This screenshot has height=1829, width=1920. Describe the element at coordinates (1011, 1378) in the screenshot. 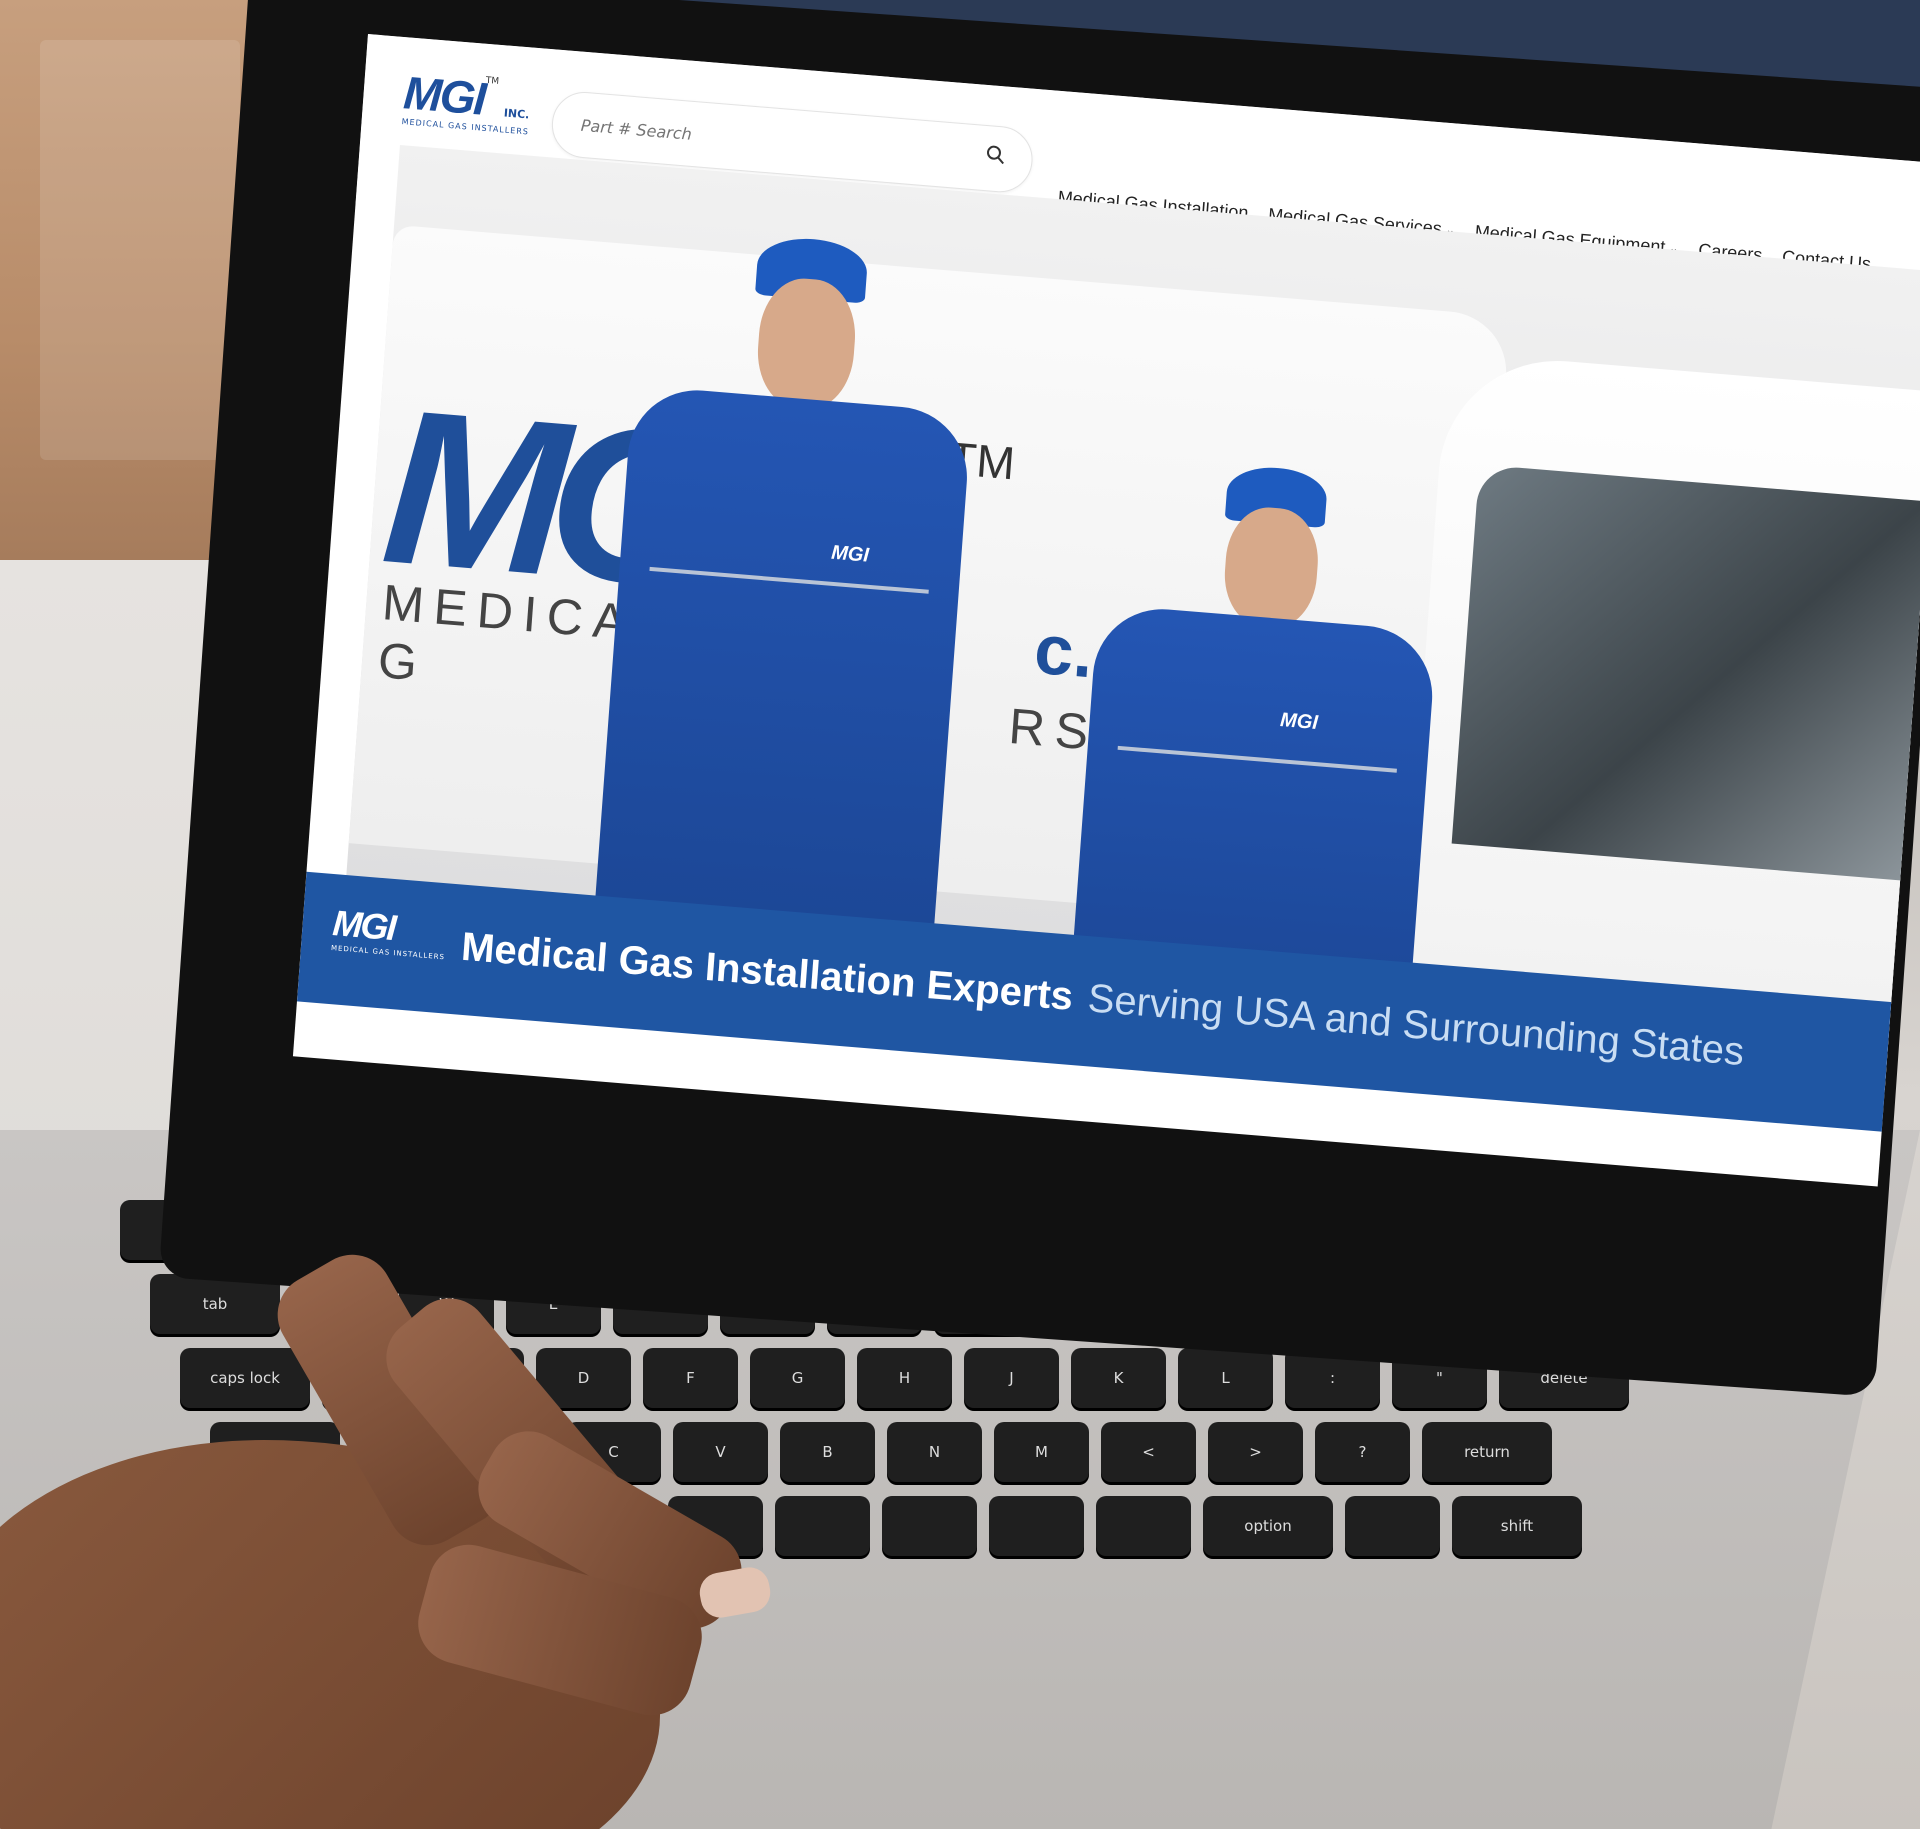

I see `keyboard-key: J` at that location.